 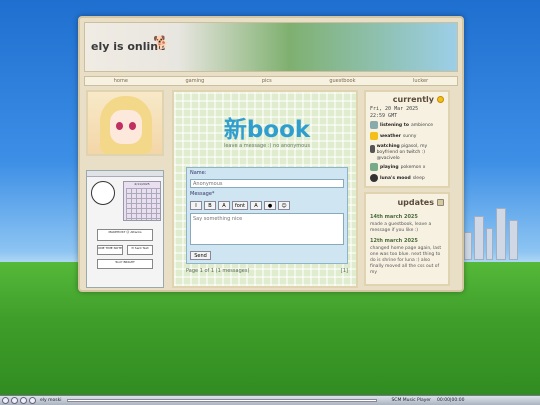 I want to click on guestbook-subtitle: leave a message :) no anonymous, so click(x=267, y=146).